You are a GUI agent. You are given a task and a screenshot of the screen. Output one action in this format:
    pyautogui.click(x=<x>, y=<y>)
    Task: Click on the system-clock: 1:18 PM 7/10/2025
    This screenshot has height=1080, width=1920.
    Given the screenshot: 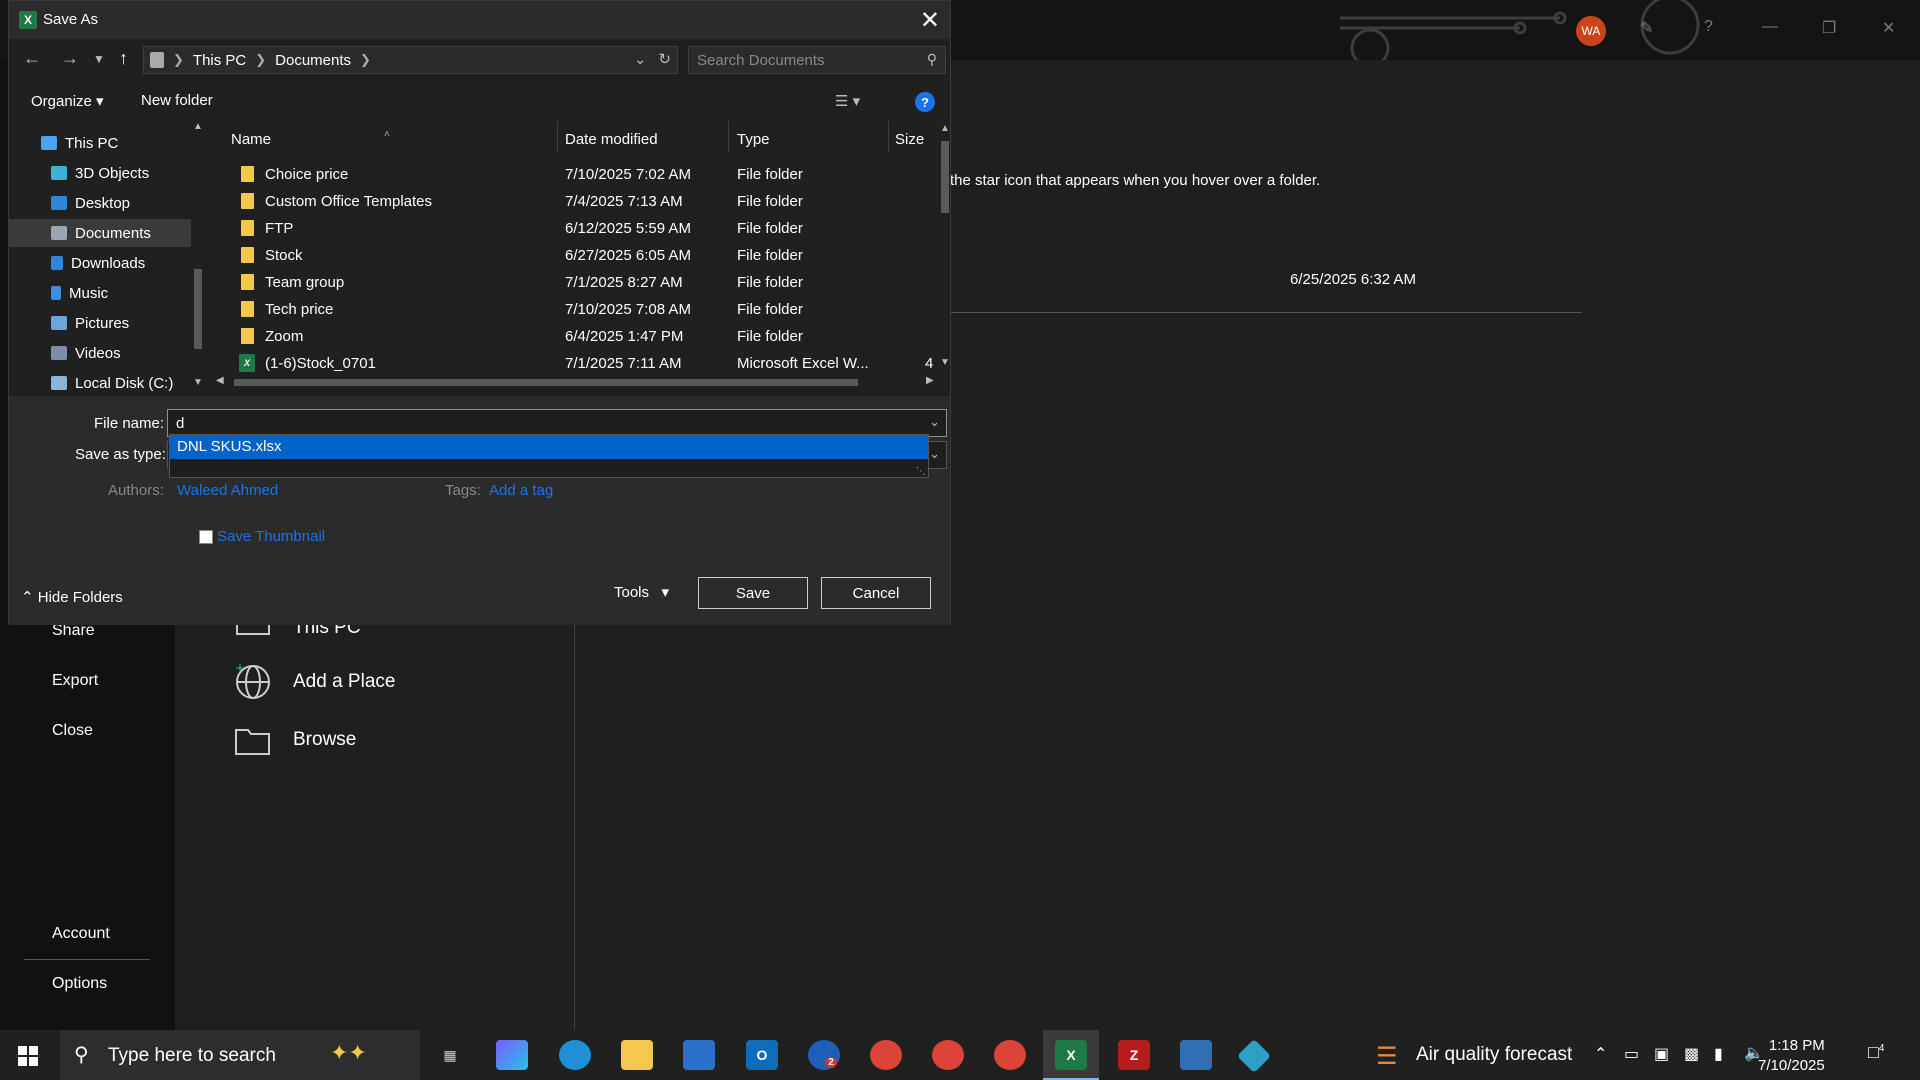 What is the action you would take?
    pyautogui.click(x=1791, y=1056)
    